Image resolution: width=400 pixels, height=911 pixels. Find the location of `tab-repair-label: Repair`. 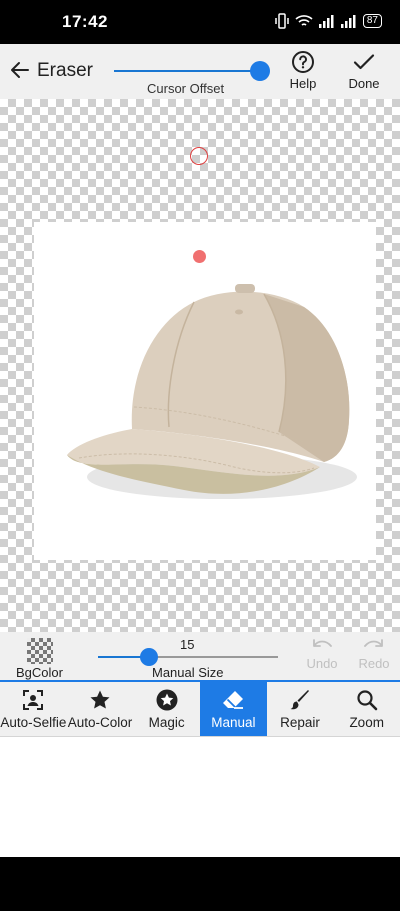

tab-repair-label: Repair is located at coordinates (300, 722).